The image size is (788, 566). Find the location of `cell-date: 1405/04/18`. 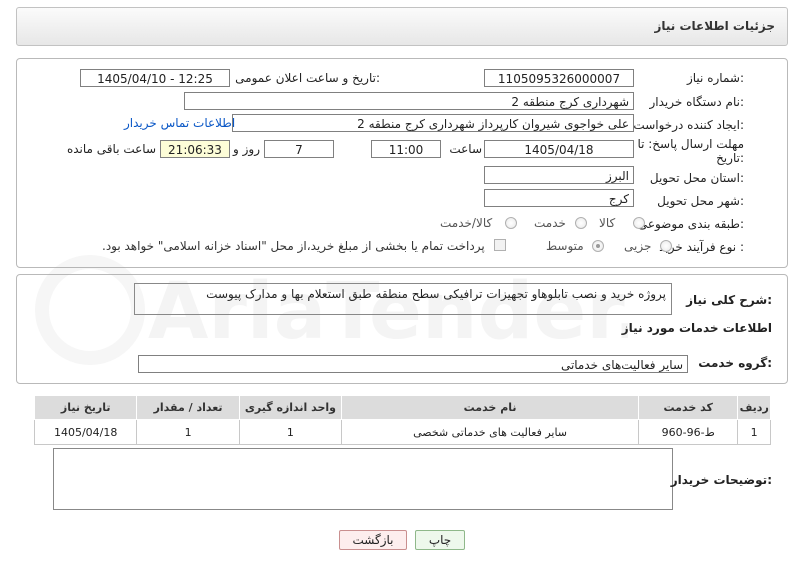

cell-date: 1405/04/18 is located at coordinates (85, 432).